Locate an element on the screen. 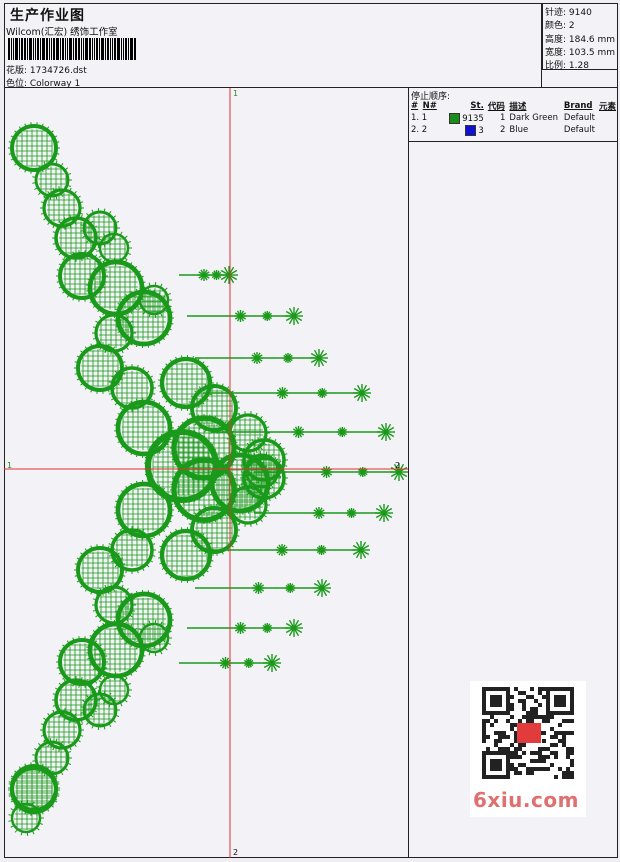  axis-label-right: 2 is located at coordinates (397, 465).